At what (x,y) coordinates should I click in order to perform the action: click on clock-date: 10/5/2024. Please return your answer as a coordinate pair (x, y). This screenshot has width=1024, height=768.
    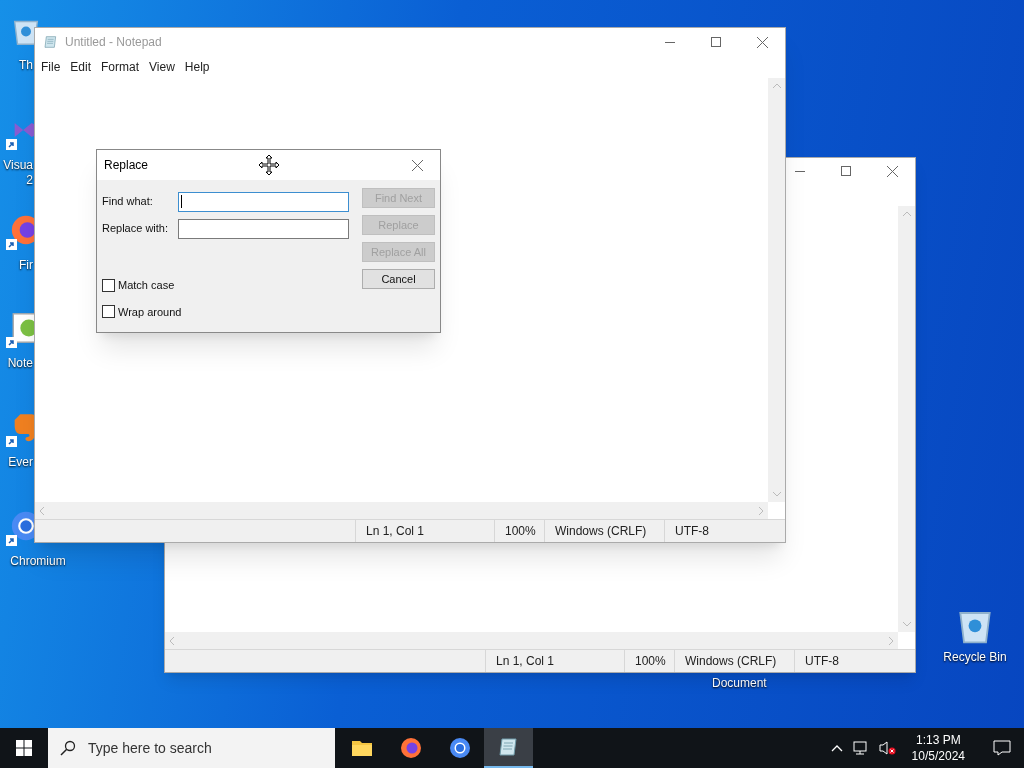
    Looking at the image, I should click on (938, 756).